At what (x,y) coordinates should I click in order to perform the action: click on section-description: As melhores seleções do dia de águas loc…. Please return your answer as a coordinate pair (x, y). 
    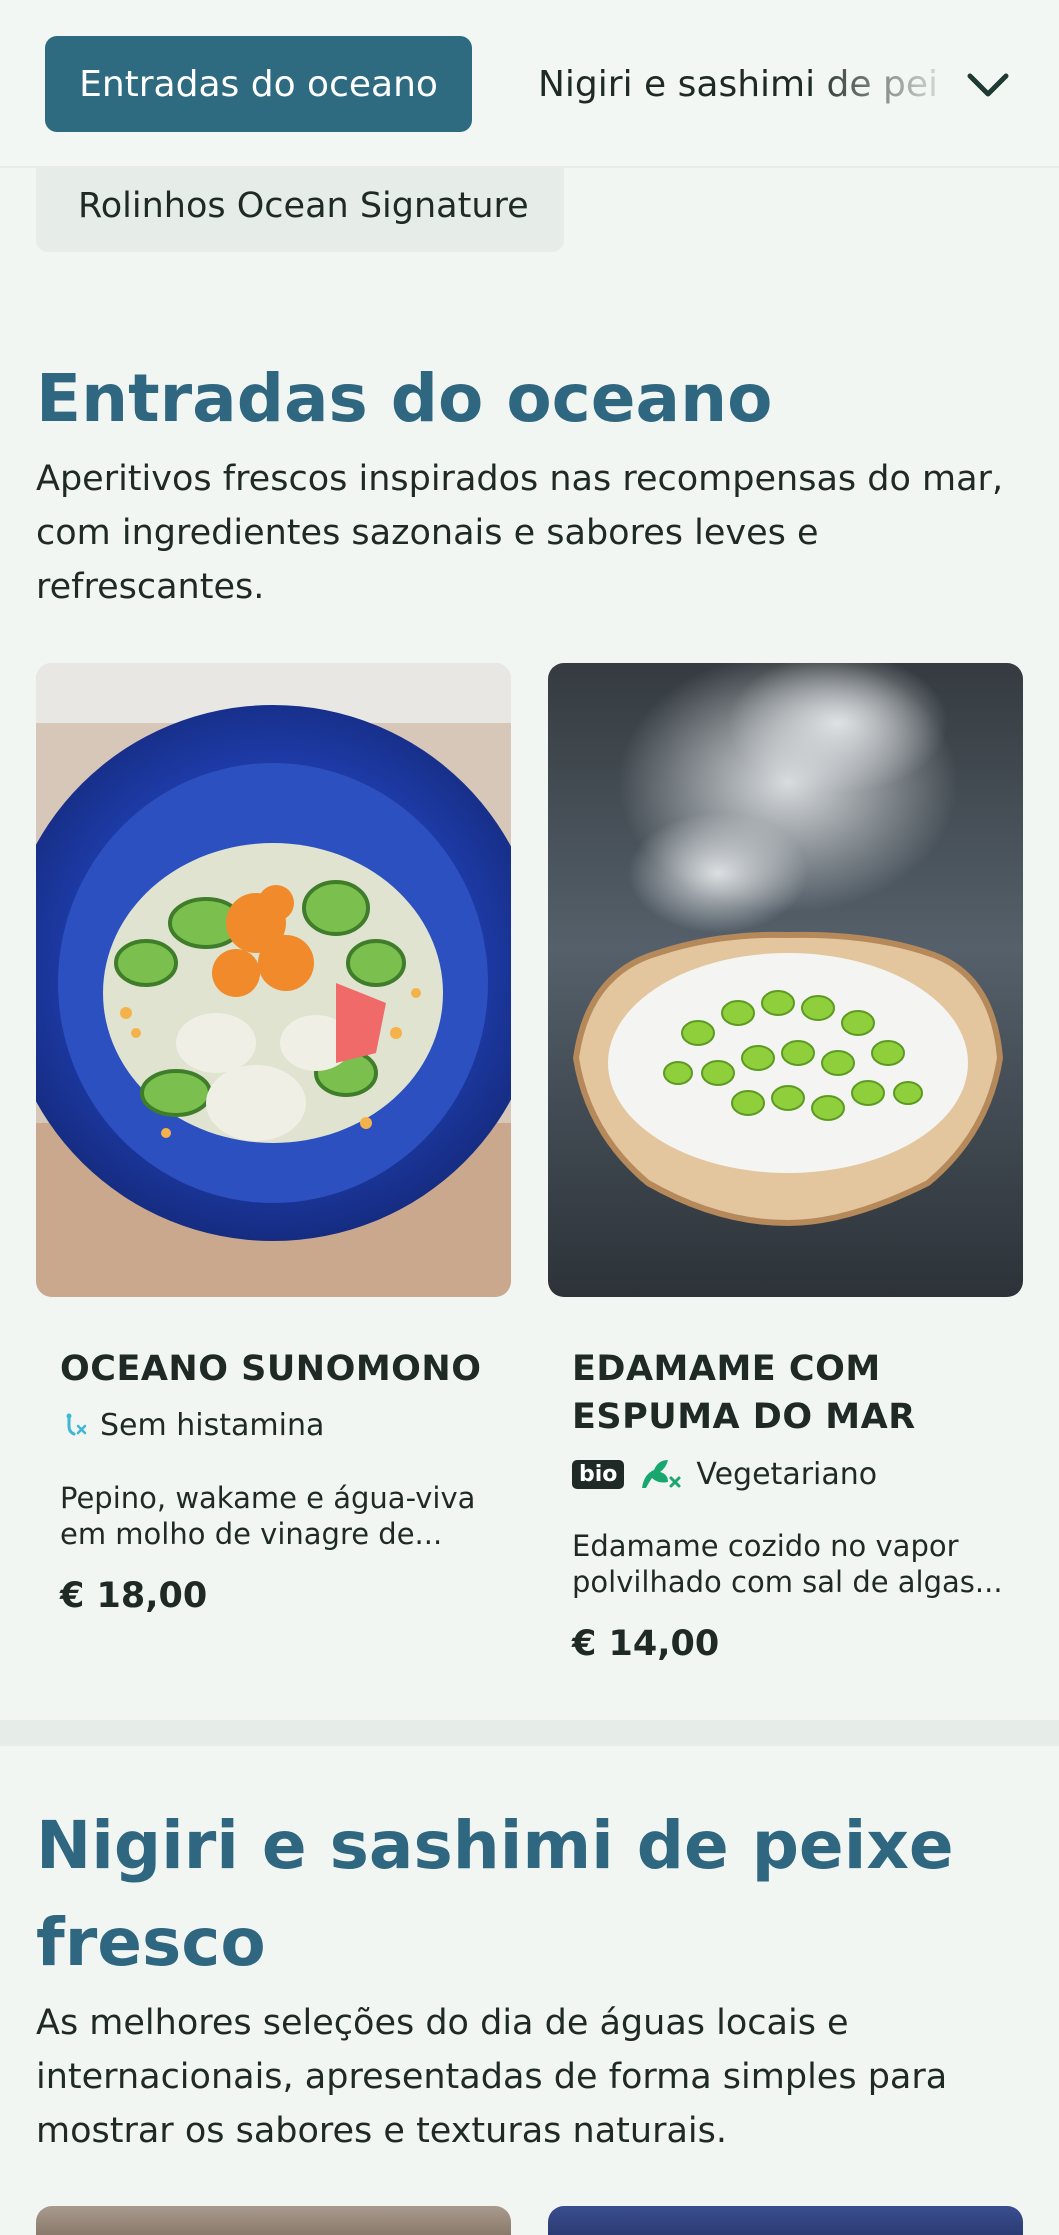
    Looking at the image, I should click on (492, 2077).